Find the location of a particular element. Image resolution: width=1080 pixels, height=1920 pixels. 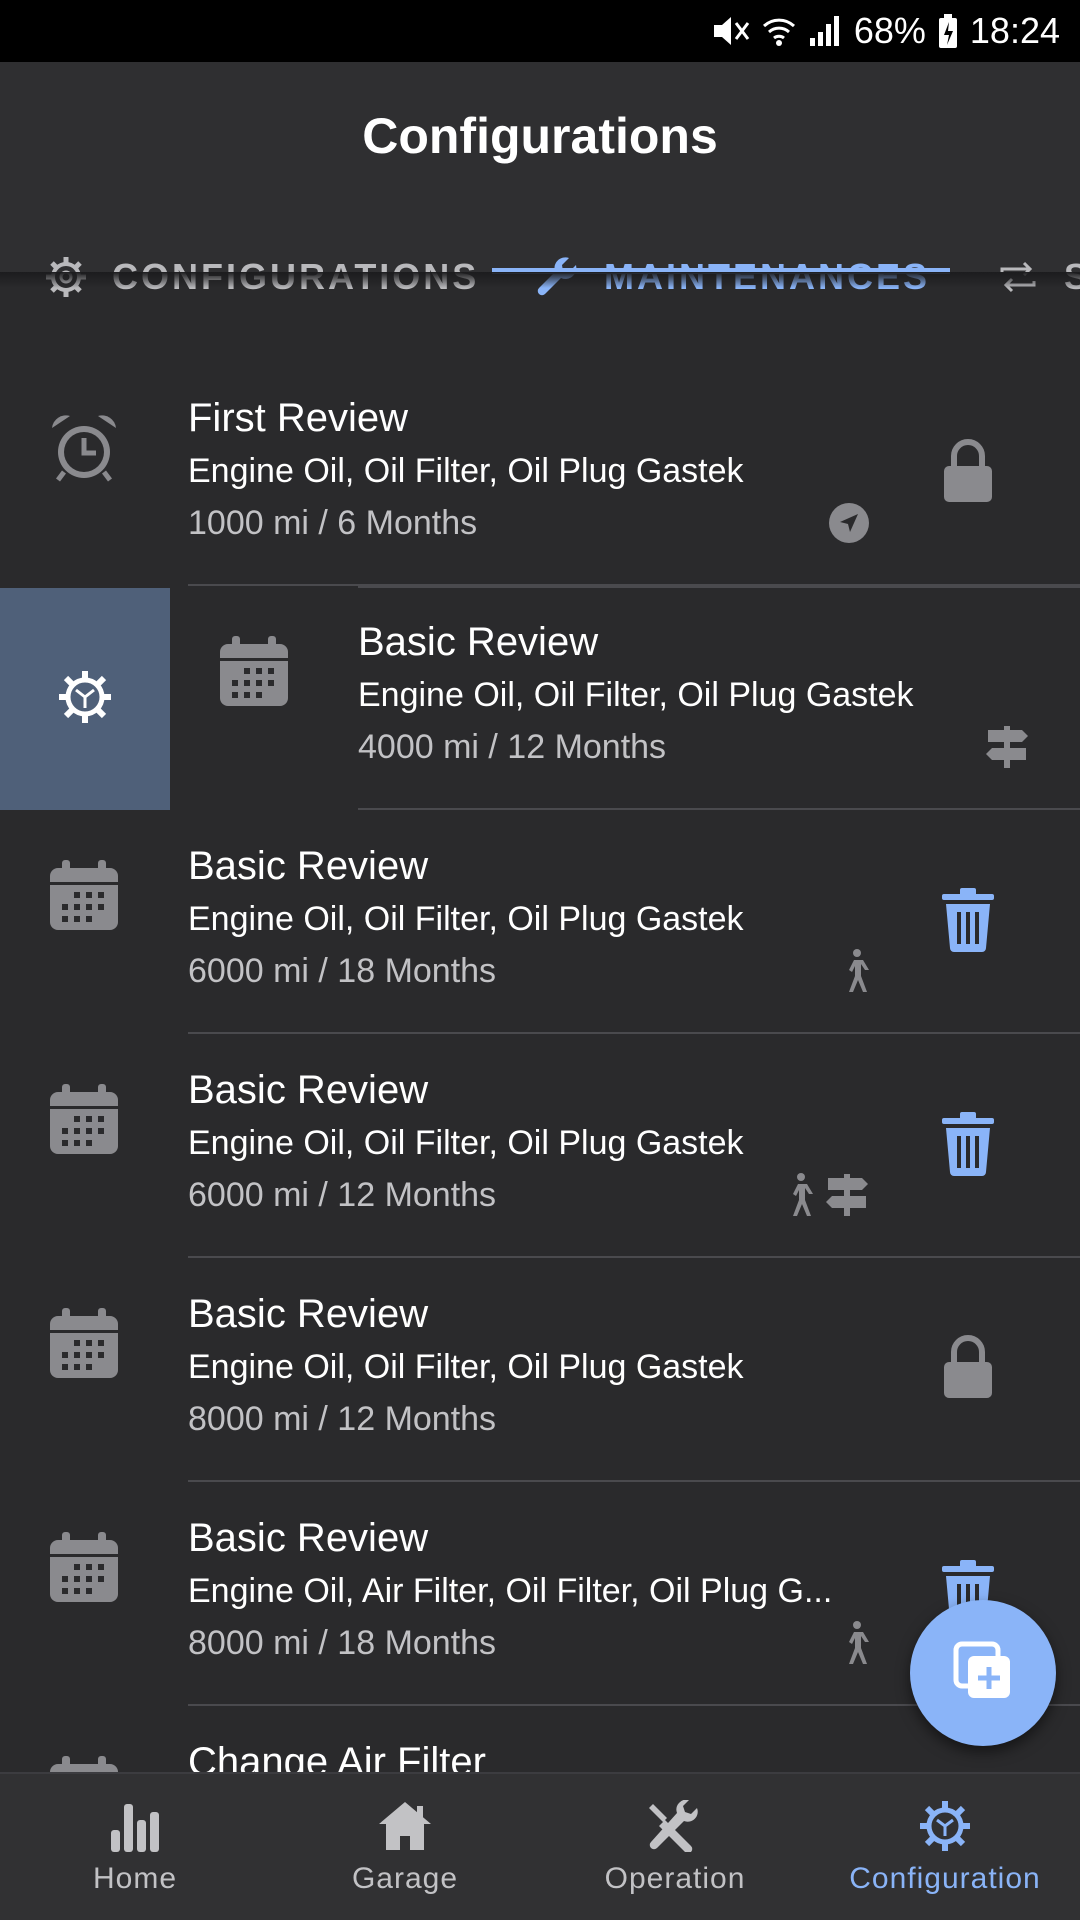

divider is located at coordinates (719, 587).